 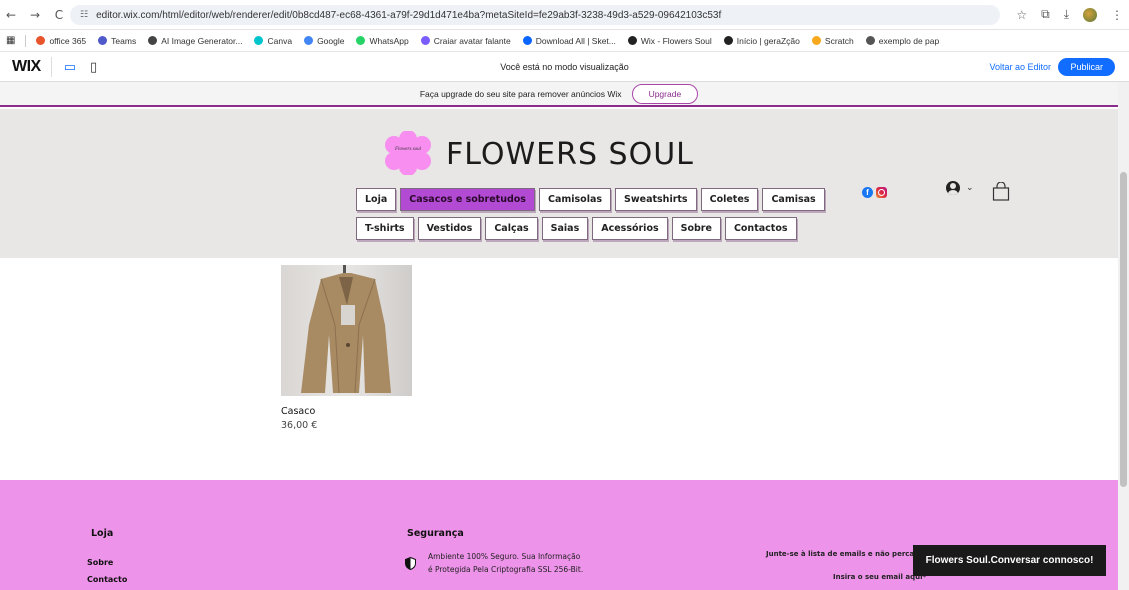 I want to click on bookmark-label: office 365, so click(x=68, y=40).